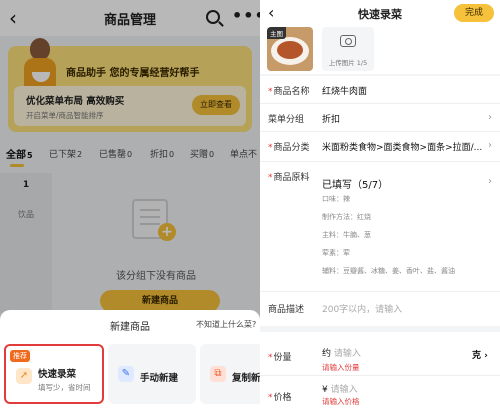 This screenshot has width=500, height=410. What do you see at coordinates (388, 271) in the screenshot?
I see `ingredient-line: 辅料：豆瓣酱、冰糖、姜、香叶、盐、酱油` at bounding box center [388, 271].